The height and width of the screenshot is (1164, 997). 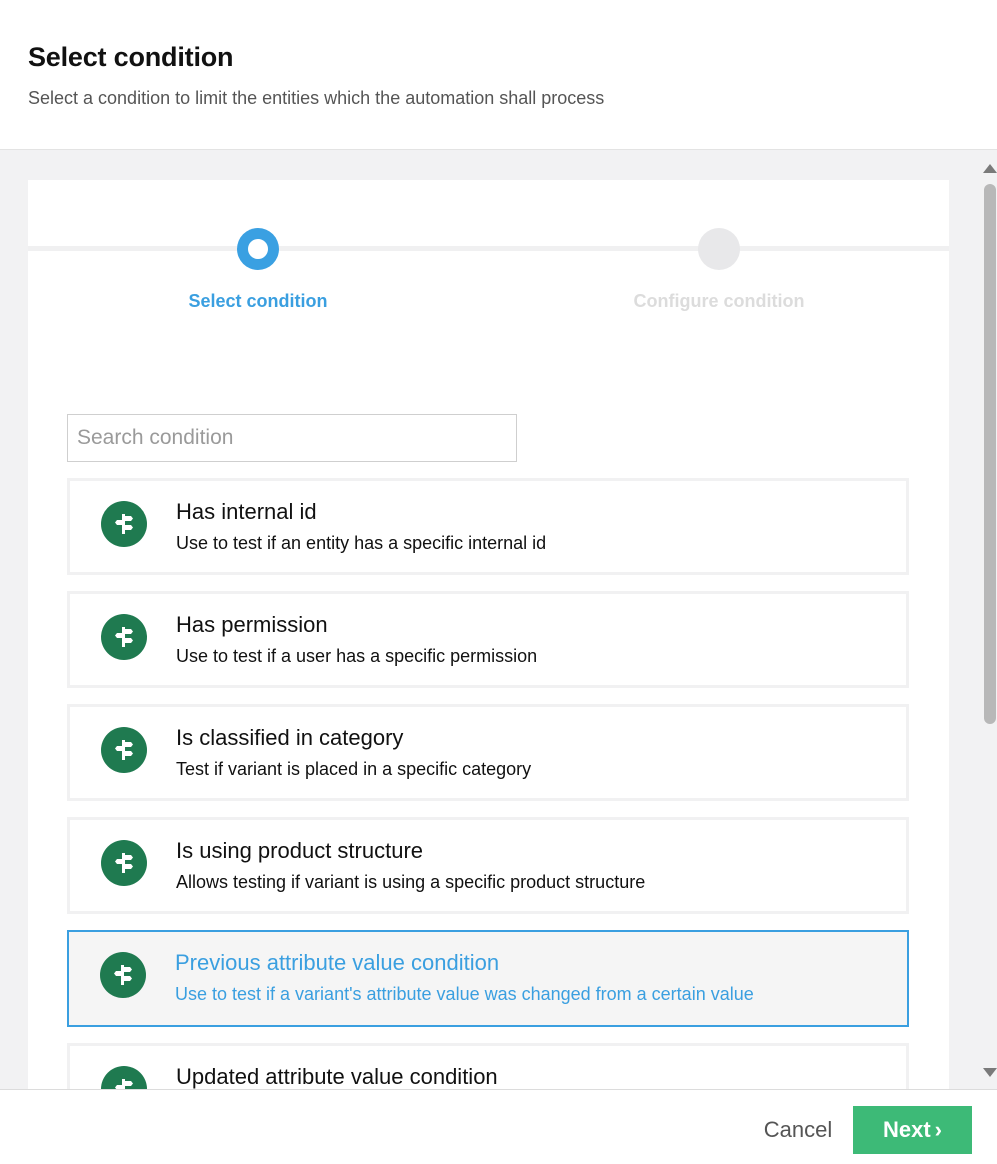 What do you see at coordinates (258, 301) in the screenshot?
I see `step-1-label: Select condition` at bounding box center [258, 301].